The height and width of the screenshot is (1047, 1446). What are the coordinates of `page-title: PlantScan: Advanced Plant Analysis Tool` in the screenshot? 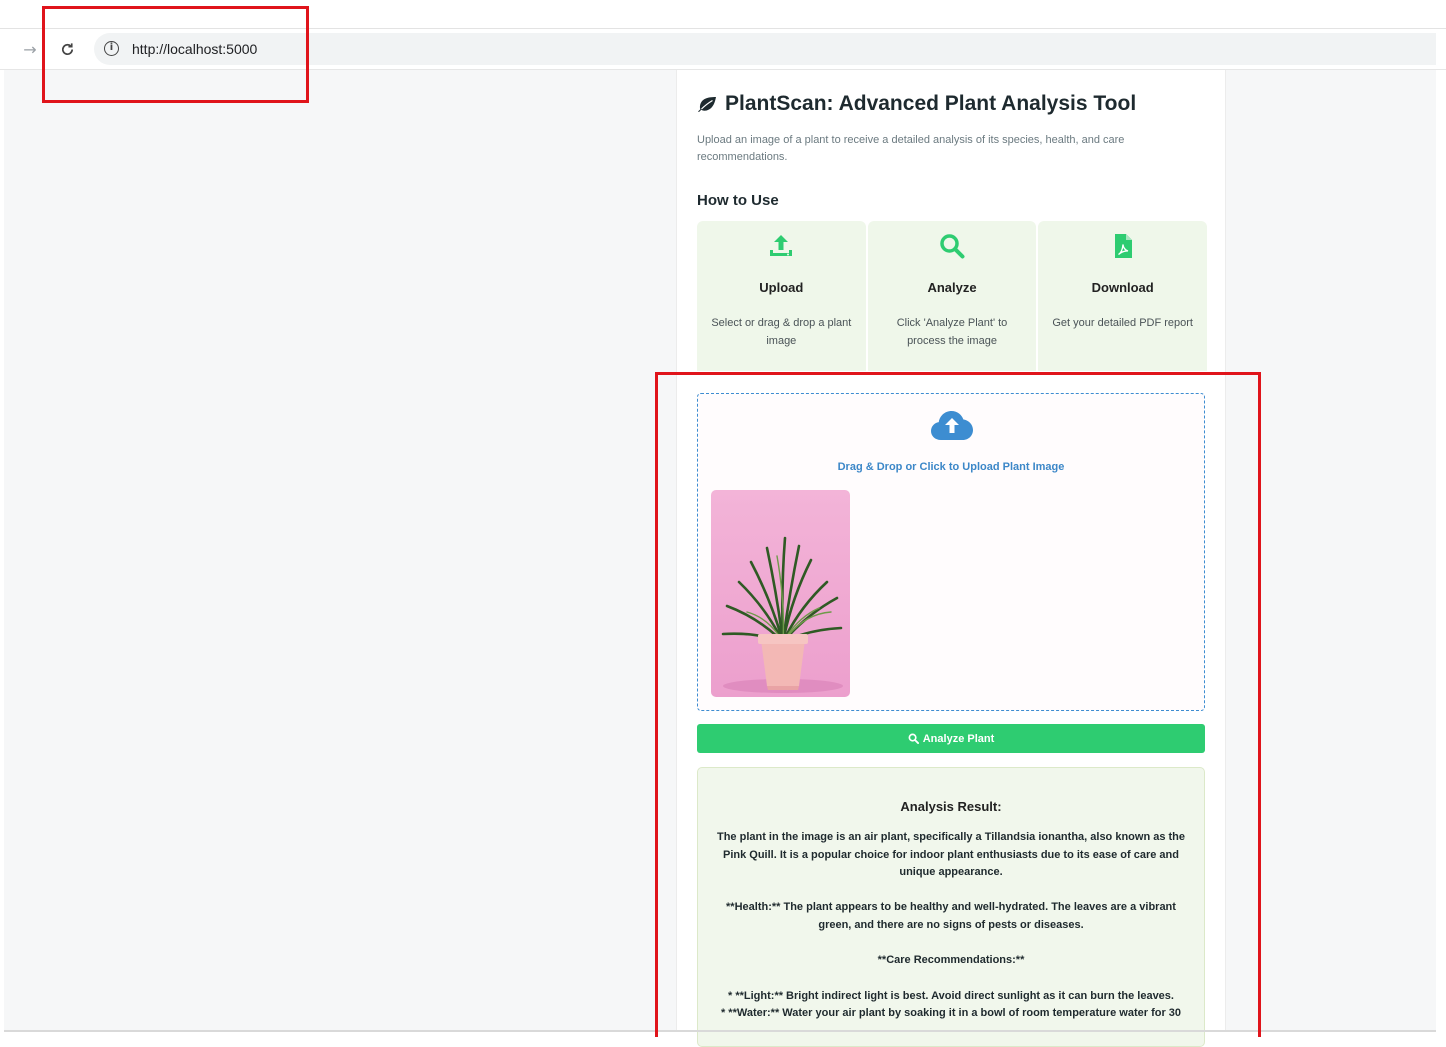 It's located at (916, 104).